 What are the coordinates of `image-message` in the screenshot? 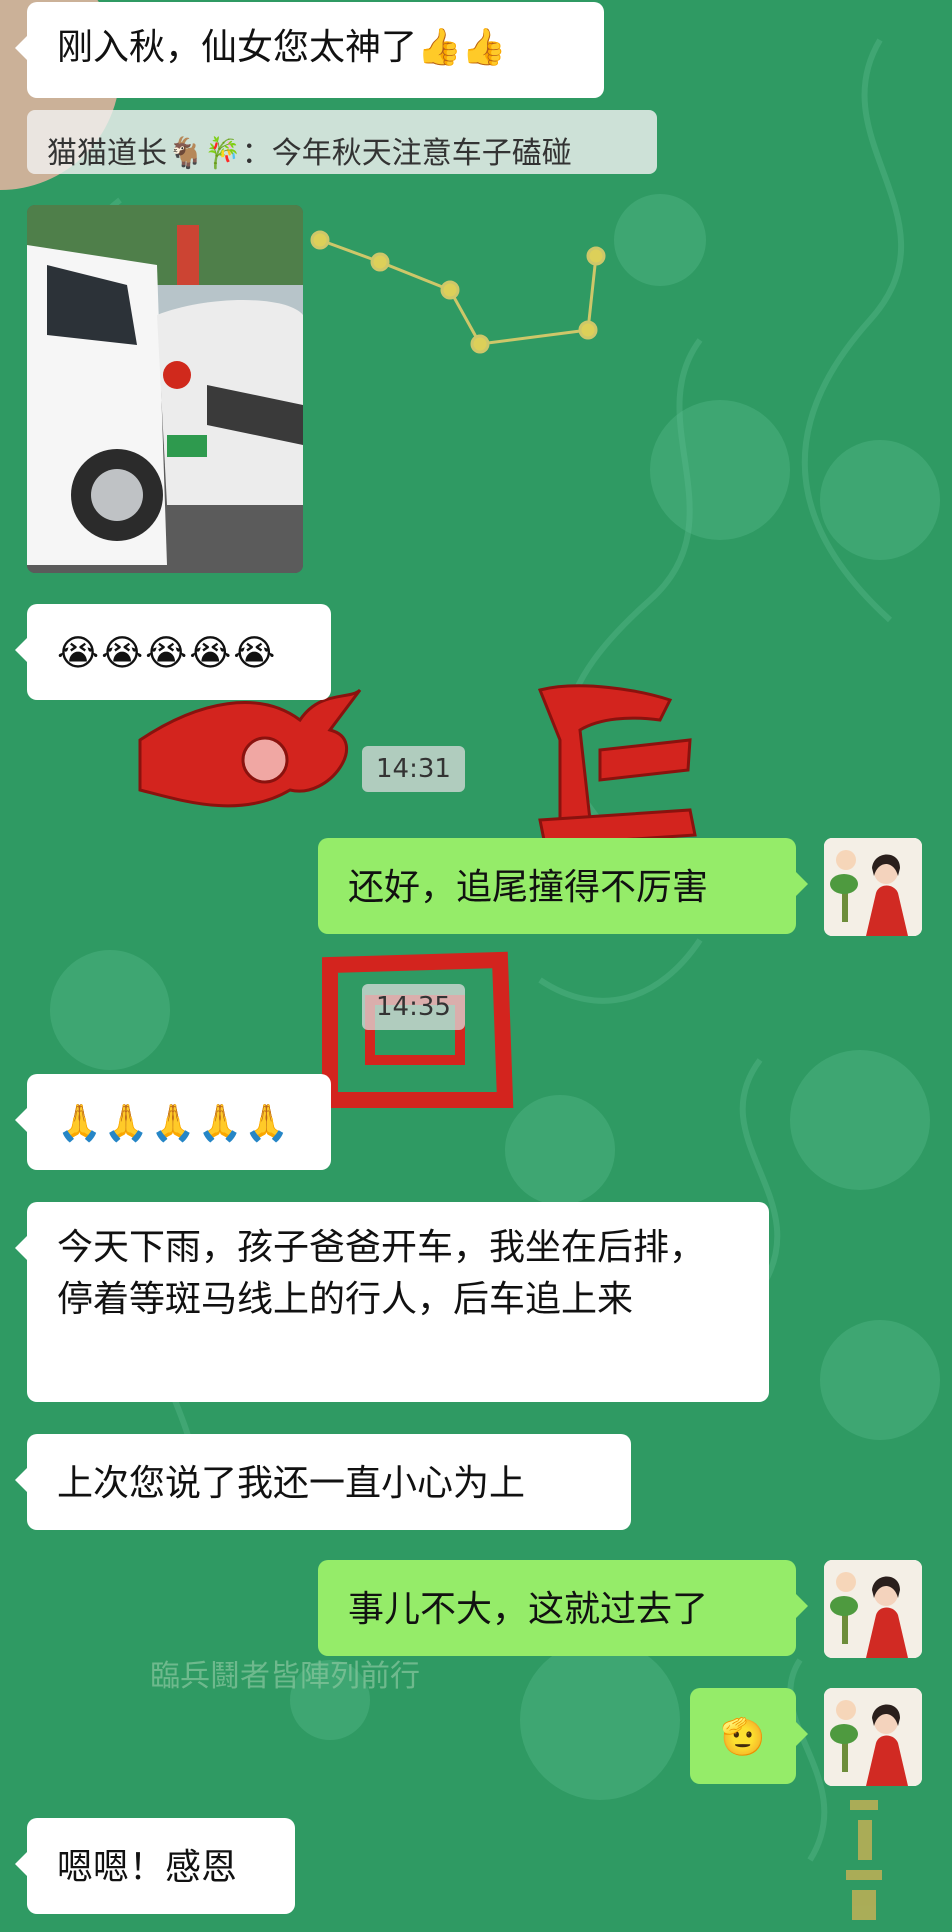 It's located at (165, 389).